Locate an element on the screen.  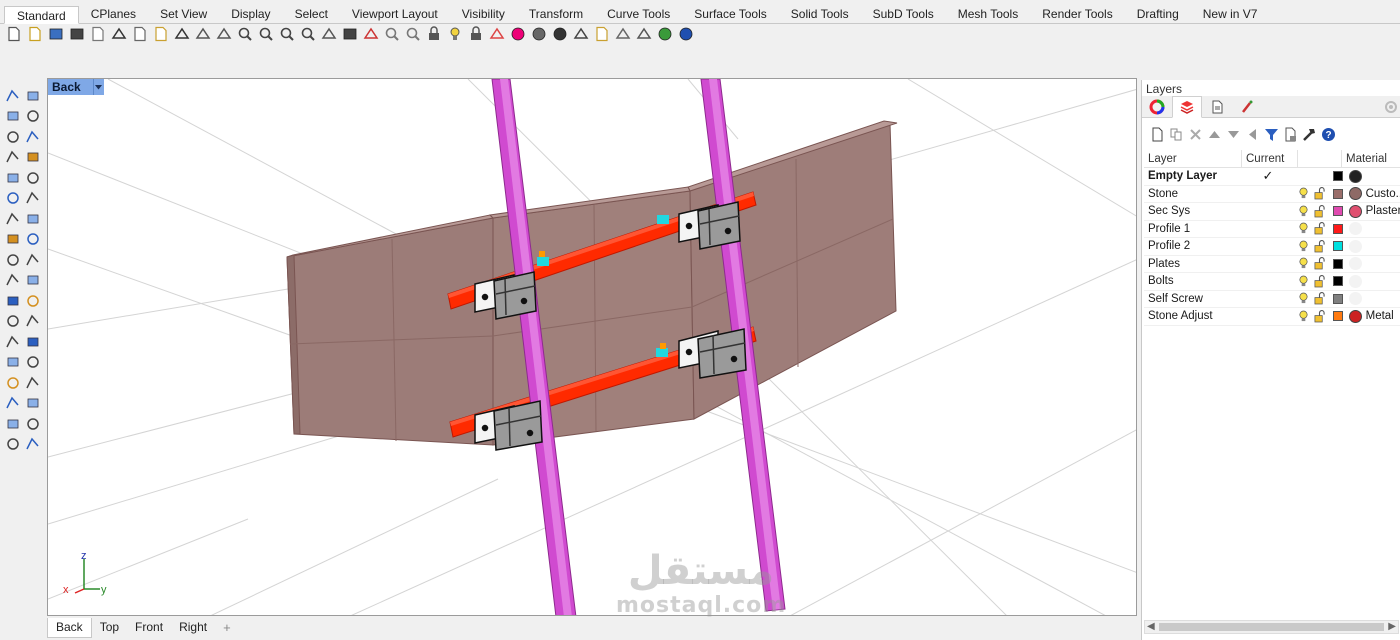
column-header-material: Material is located at coordinates (1364, 159).